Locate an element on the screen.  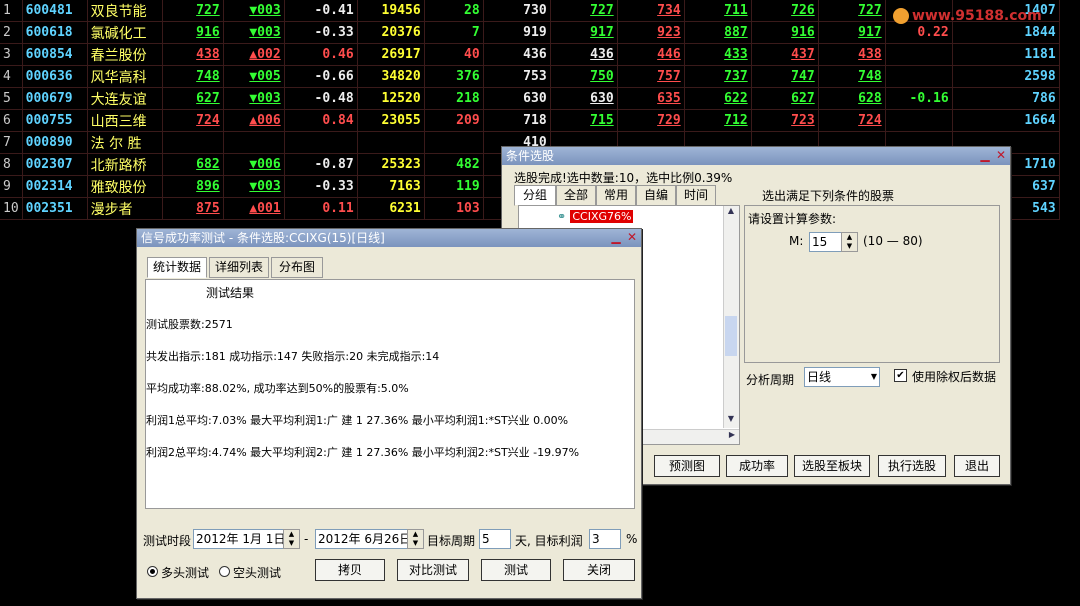
radio-dot-icon is located at coordinates (152, 571).